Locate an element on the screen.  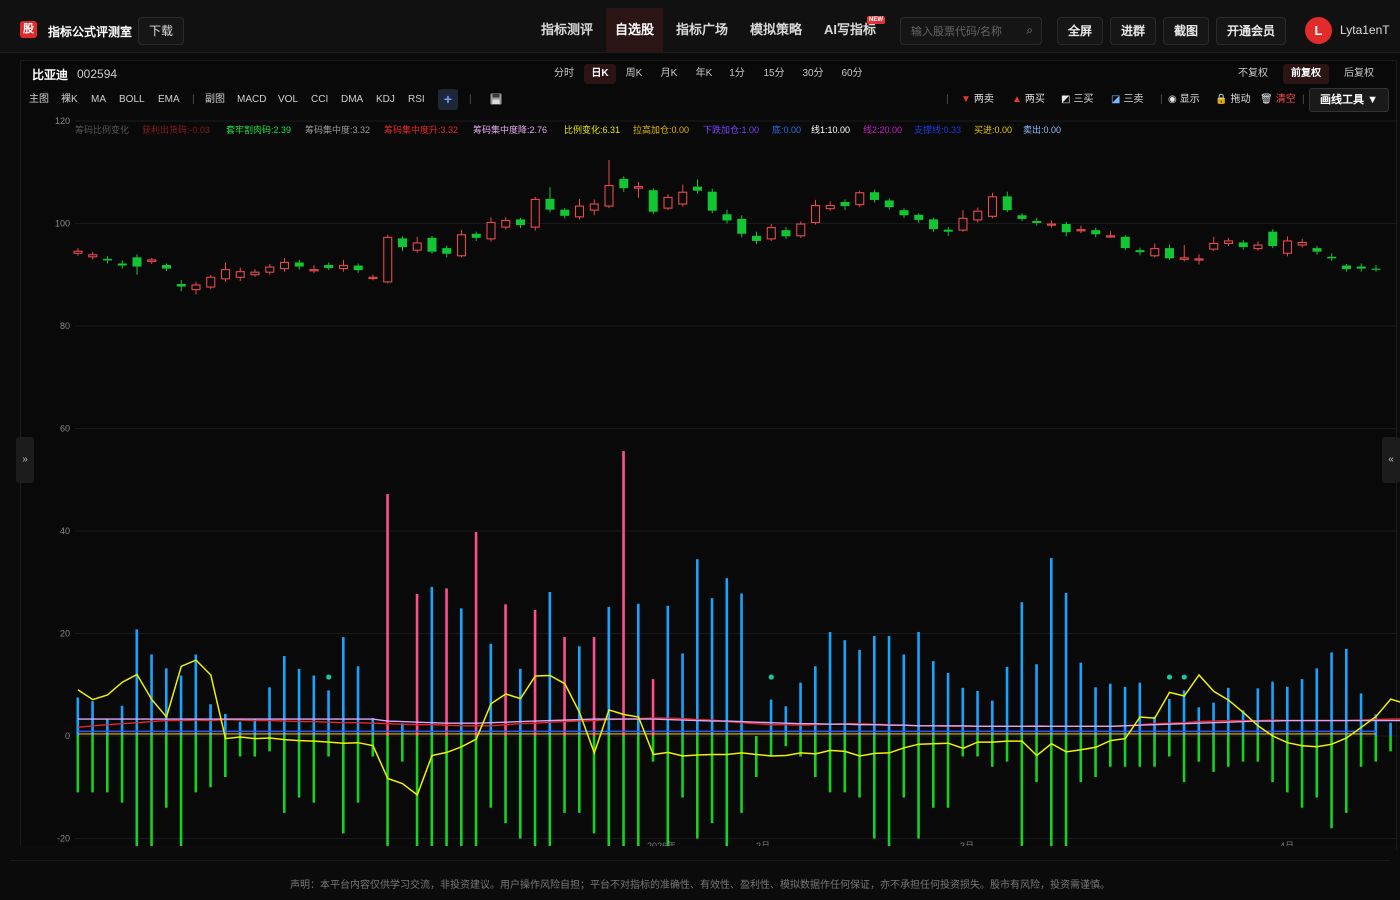
y-tick-label: 80 is located at coordinates (65, 326).